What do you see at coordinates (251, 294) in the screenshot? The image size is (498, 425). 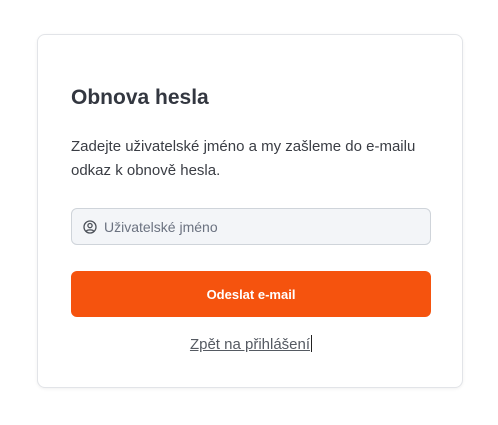 I see `send-email-button: Odeslat e-mail` at bounding box center [251, 294].